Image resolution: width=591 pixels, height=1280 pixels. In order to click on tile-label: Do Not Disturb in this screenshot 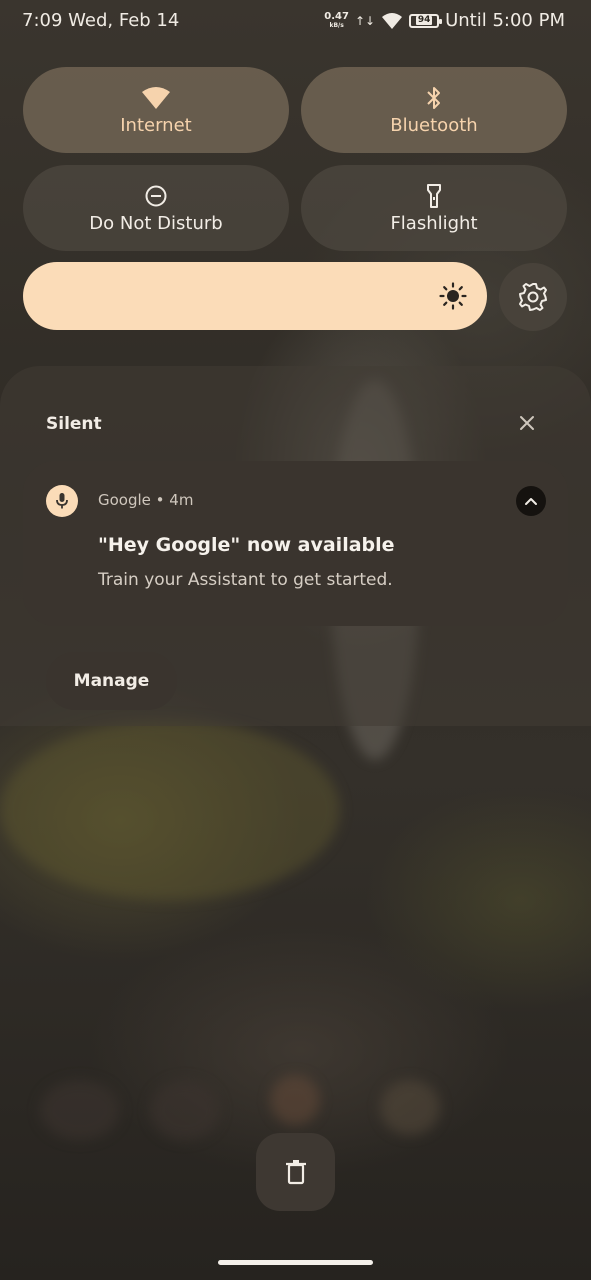, I will do `click(156, 223)`.